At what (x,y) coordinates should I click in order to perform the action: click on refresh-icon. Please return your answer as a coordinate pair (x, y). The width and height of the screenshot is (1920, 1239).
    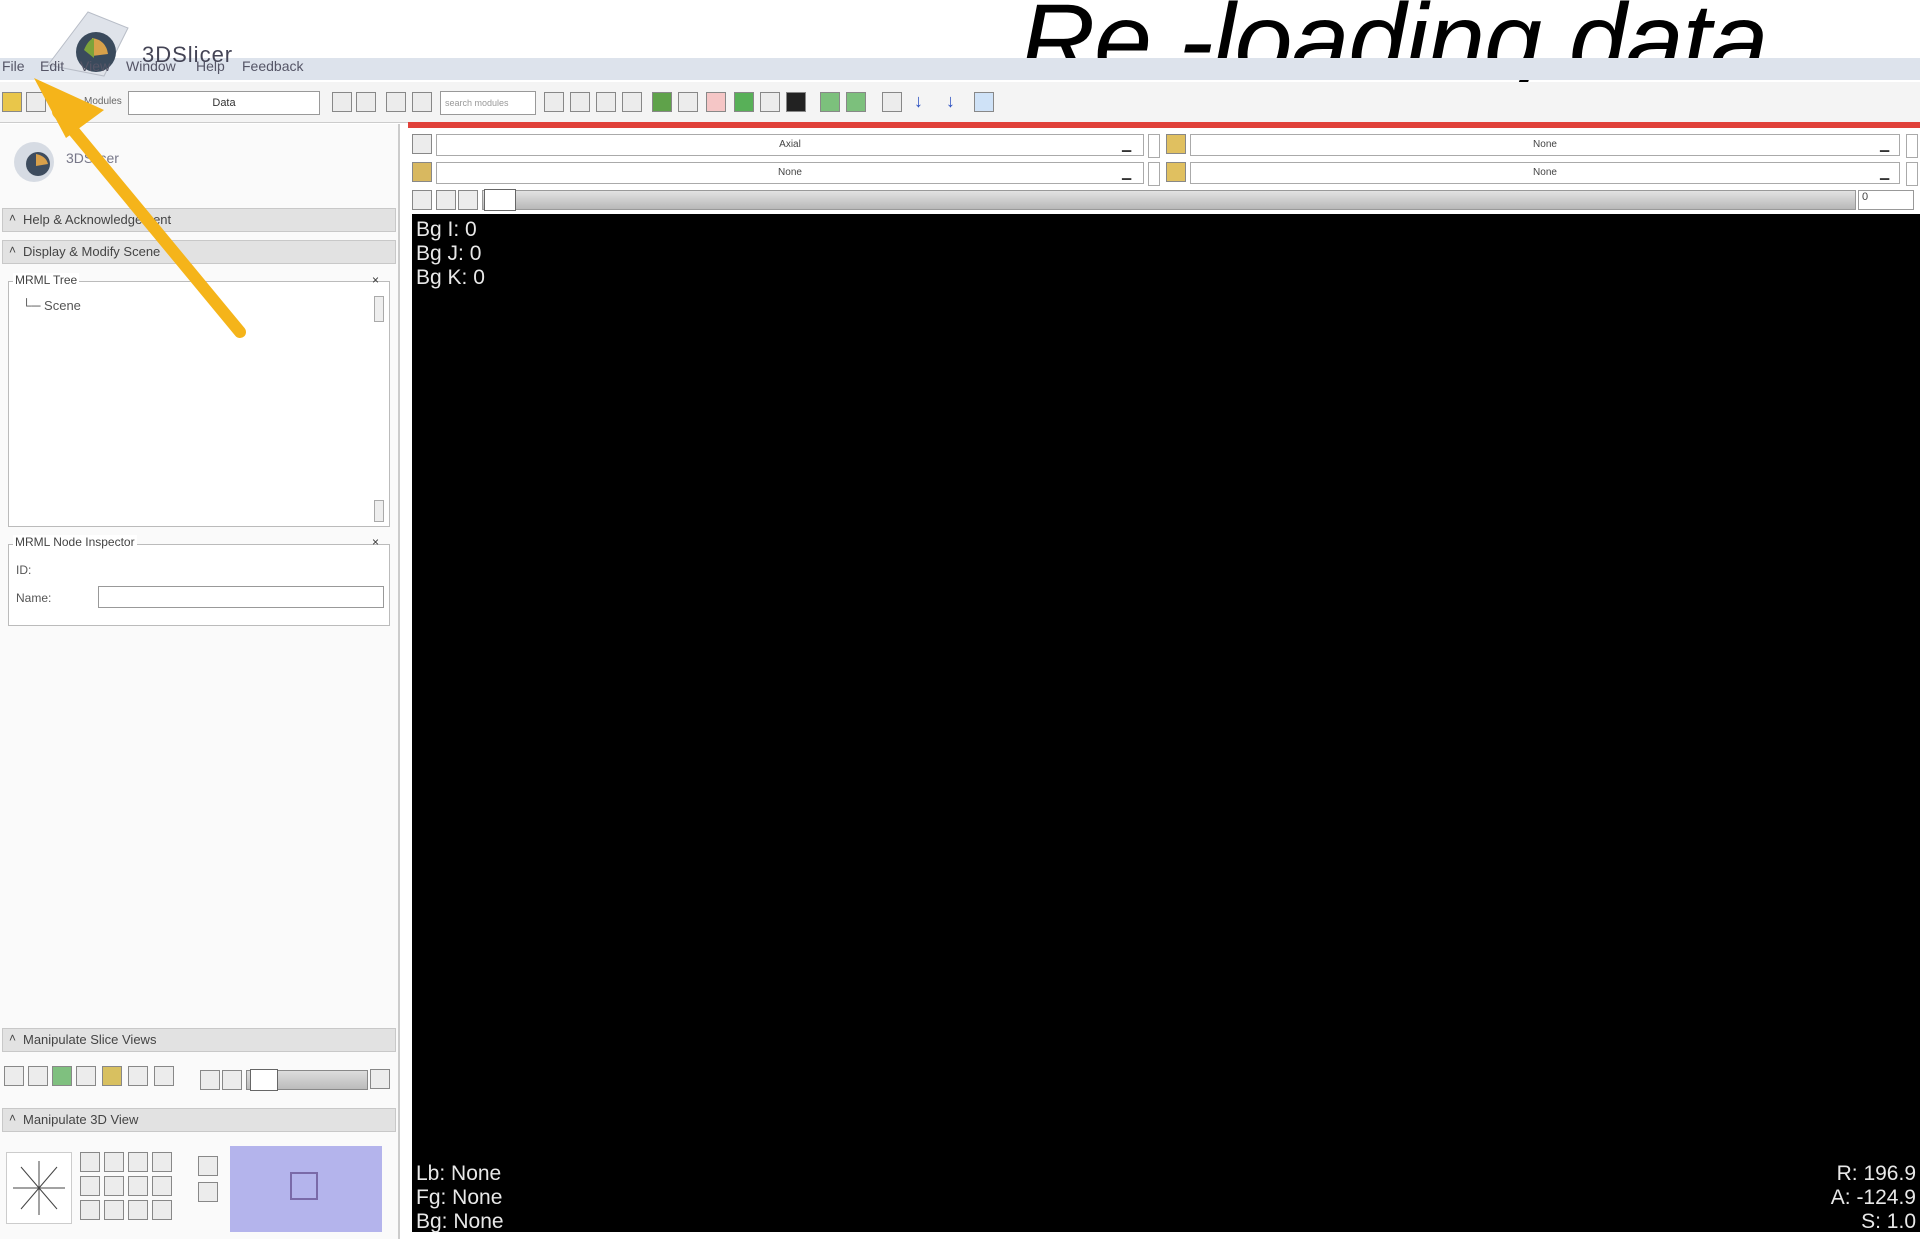
    Looking at the image, I should click on (422, 102).